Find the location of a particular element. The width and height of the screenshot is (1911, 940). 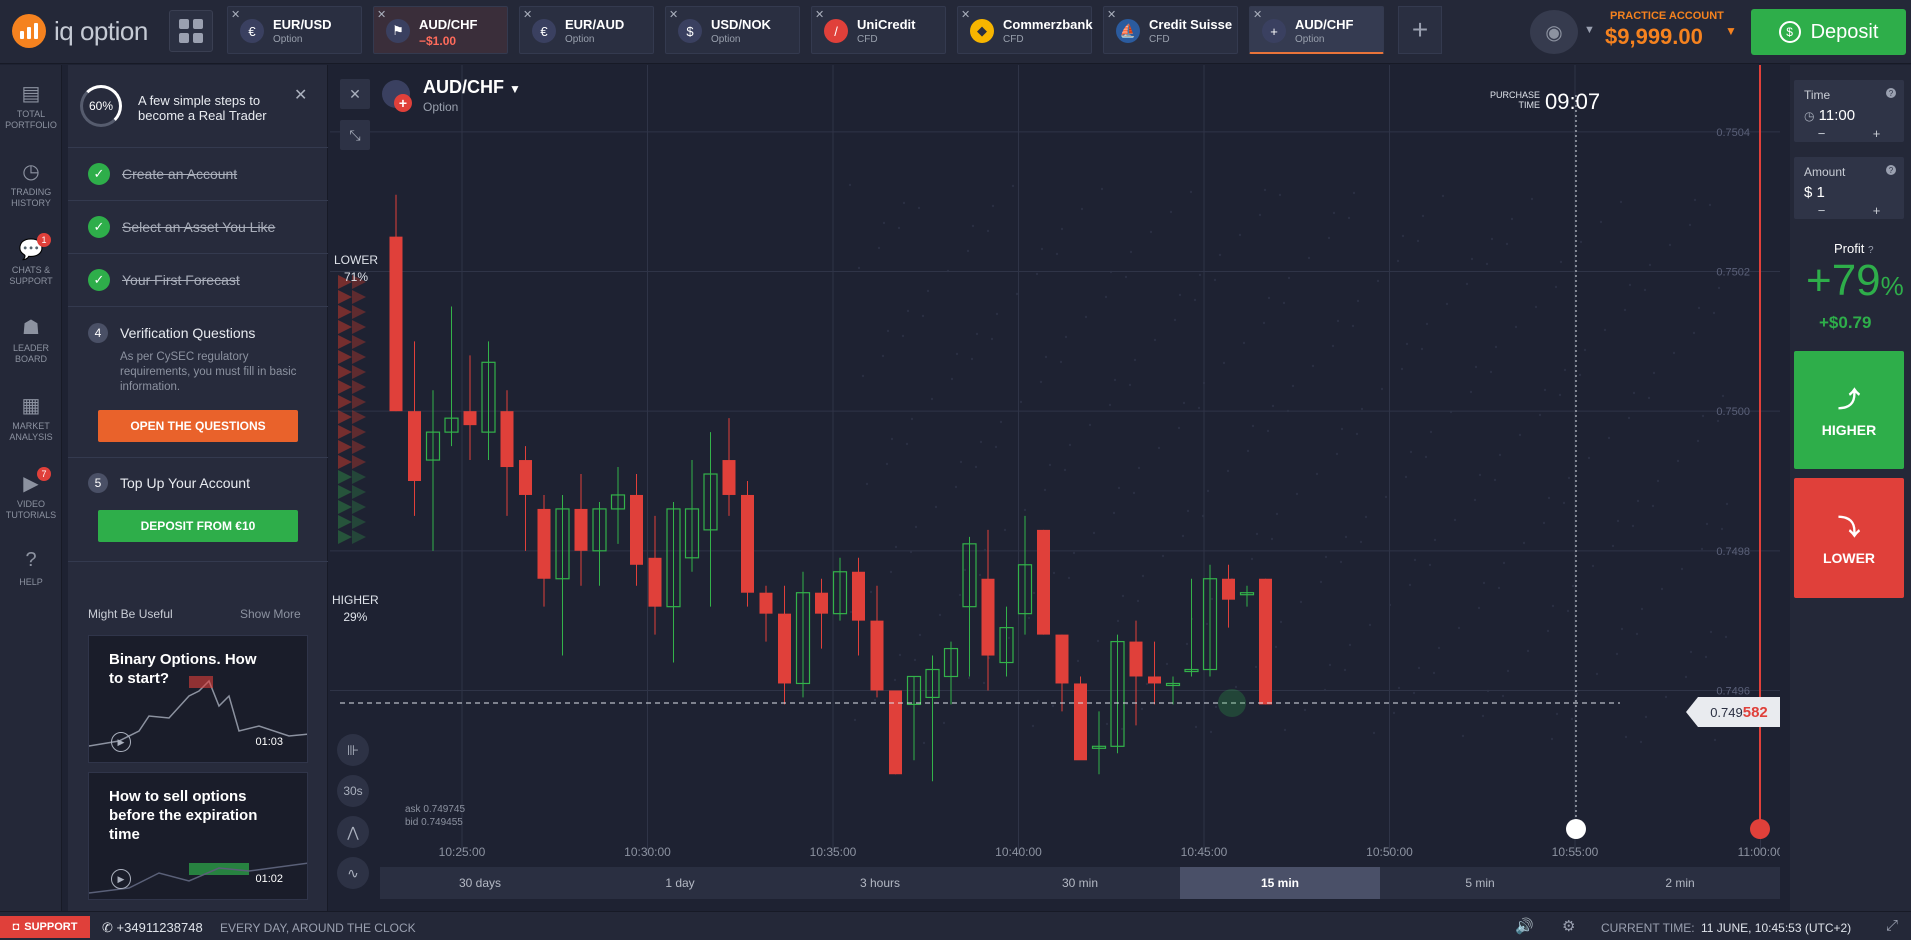

timeframe-3-hours: 3 hours is located at coordinates (880, 883).